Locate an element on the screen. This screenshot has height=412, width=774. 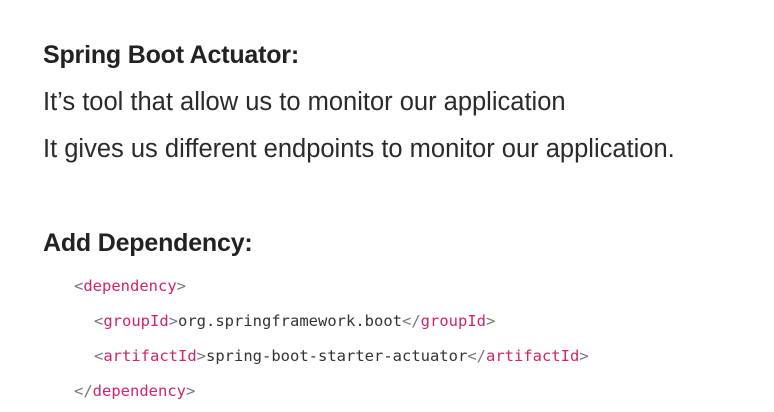
code-line-dependency-close: </dependency> is located at coordinates (134, 391).